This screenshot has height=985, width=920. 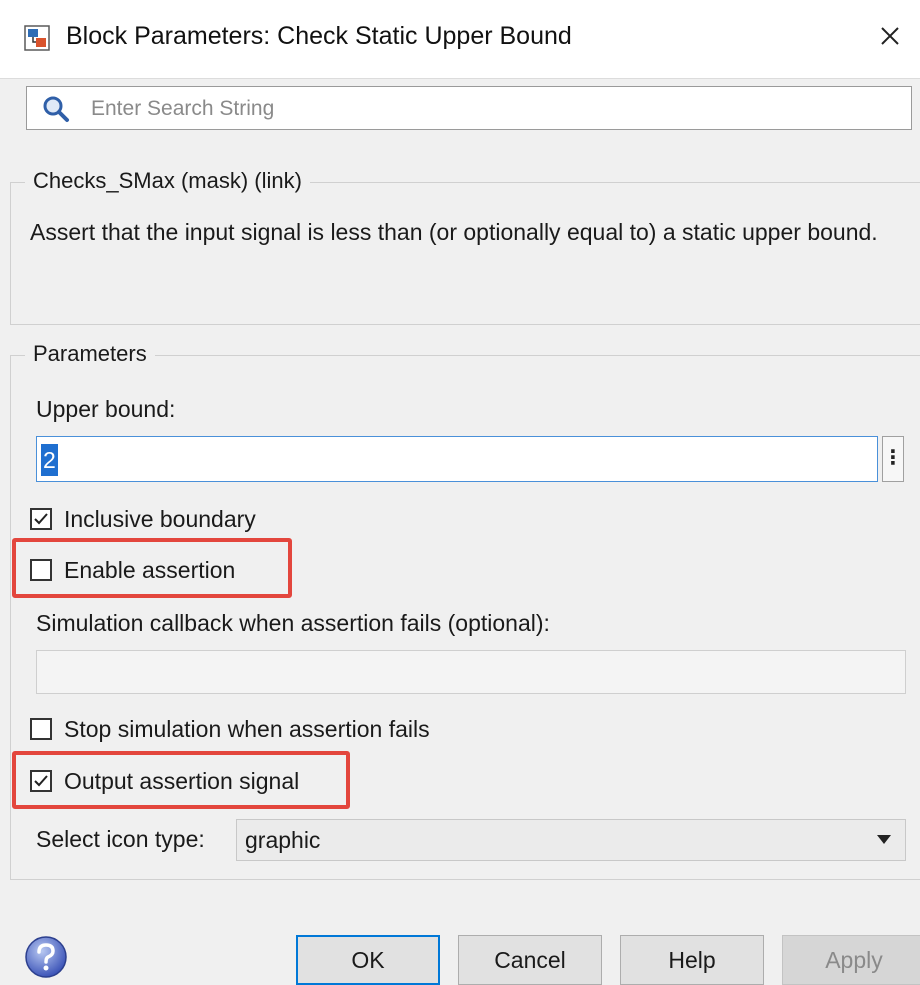 I want to click on output-assertion-label: Output assertion signal, so click(x=182, y=780).